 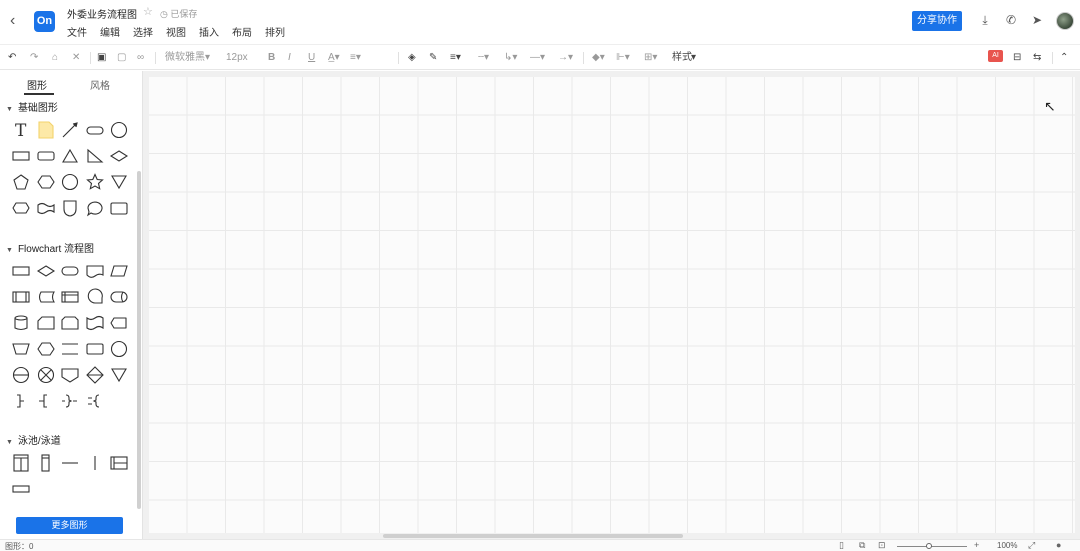 I want to click on menu-layout: 布局, so click(x=242, y=31).